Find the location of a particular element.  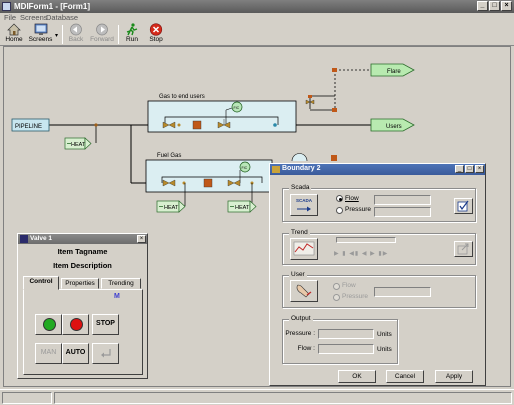

output-pressure-label: Pressure : is located at coordinates (300, 333).